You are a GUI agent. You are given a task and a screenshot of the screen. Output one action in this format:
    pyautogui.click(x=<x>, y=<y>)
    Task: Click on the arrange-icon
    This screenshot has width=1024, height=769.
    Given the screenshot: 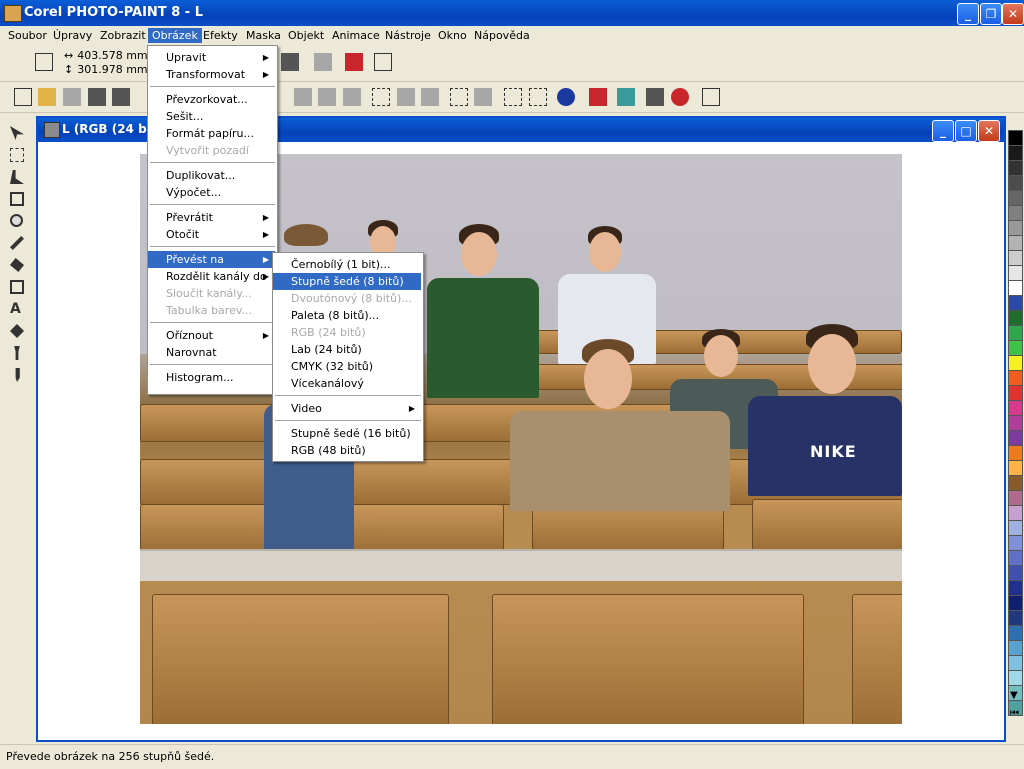 What is the action you would take?
    pyautogui.click(x=352, y=97)
    